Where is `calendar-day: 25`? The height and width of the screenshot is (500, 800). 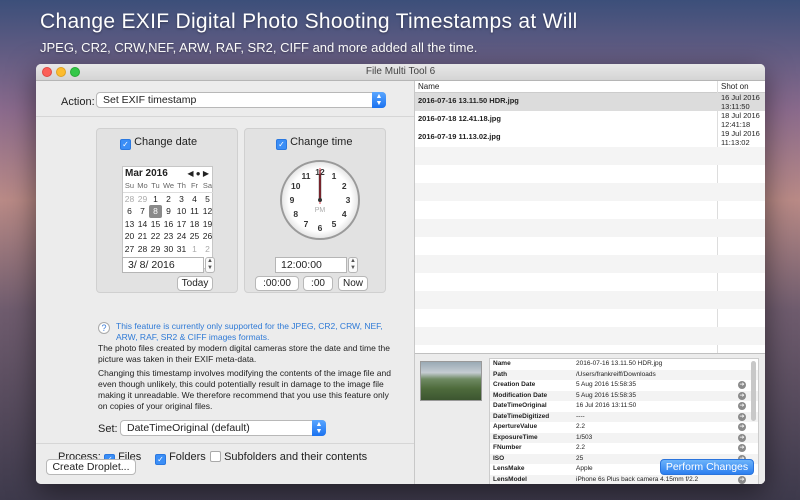
calendar-day: 25 is located at coordinates (194, 236).